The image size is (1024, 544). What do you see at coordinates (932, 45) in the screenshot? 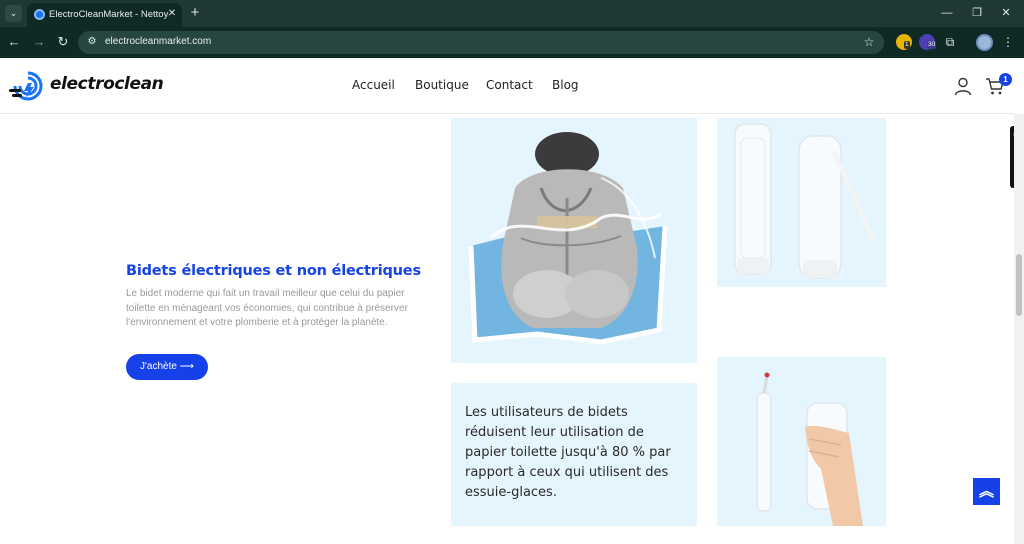
I see `extension-badge: 30` at bounding box center [932, 45].